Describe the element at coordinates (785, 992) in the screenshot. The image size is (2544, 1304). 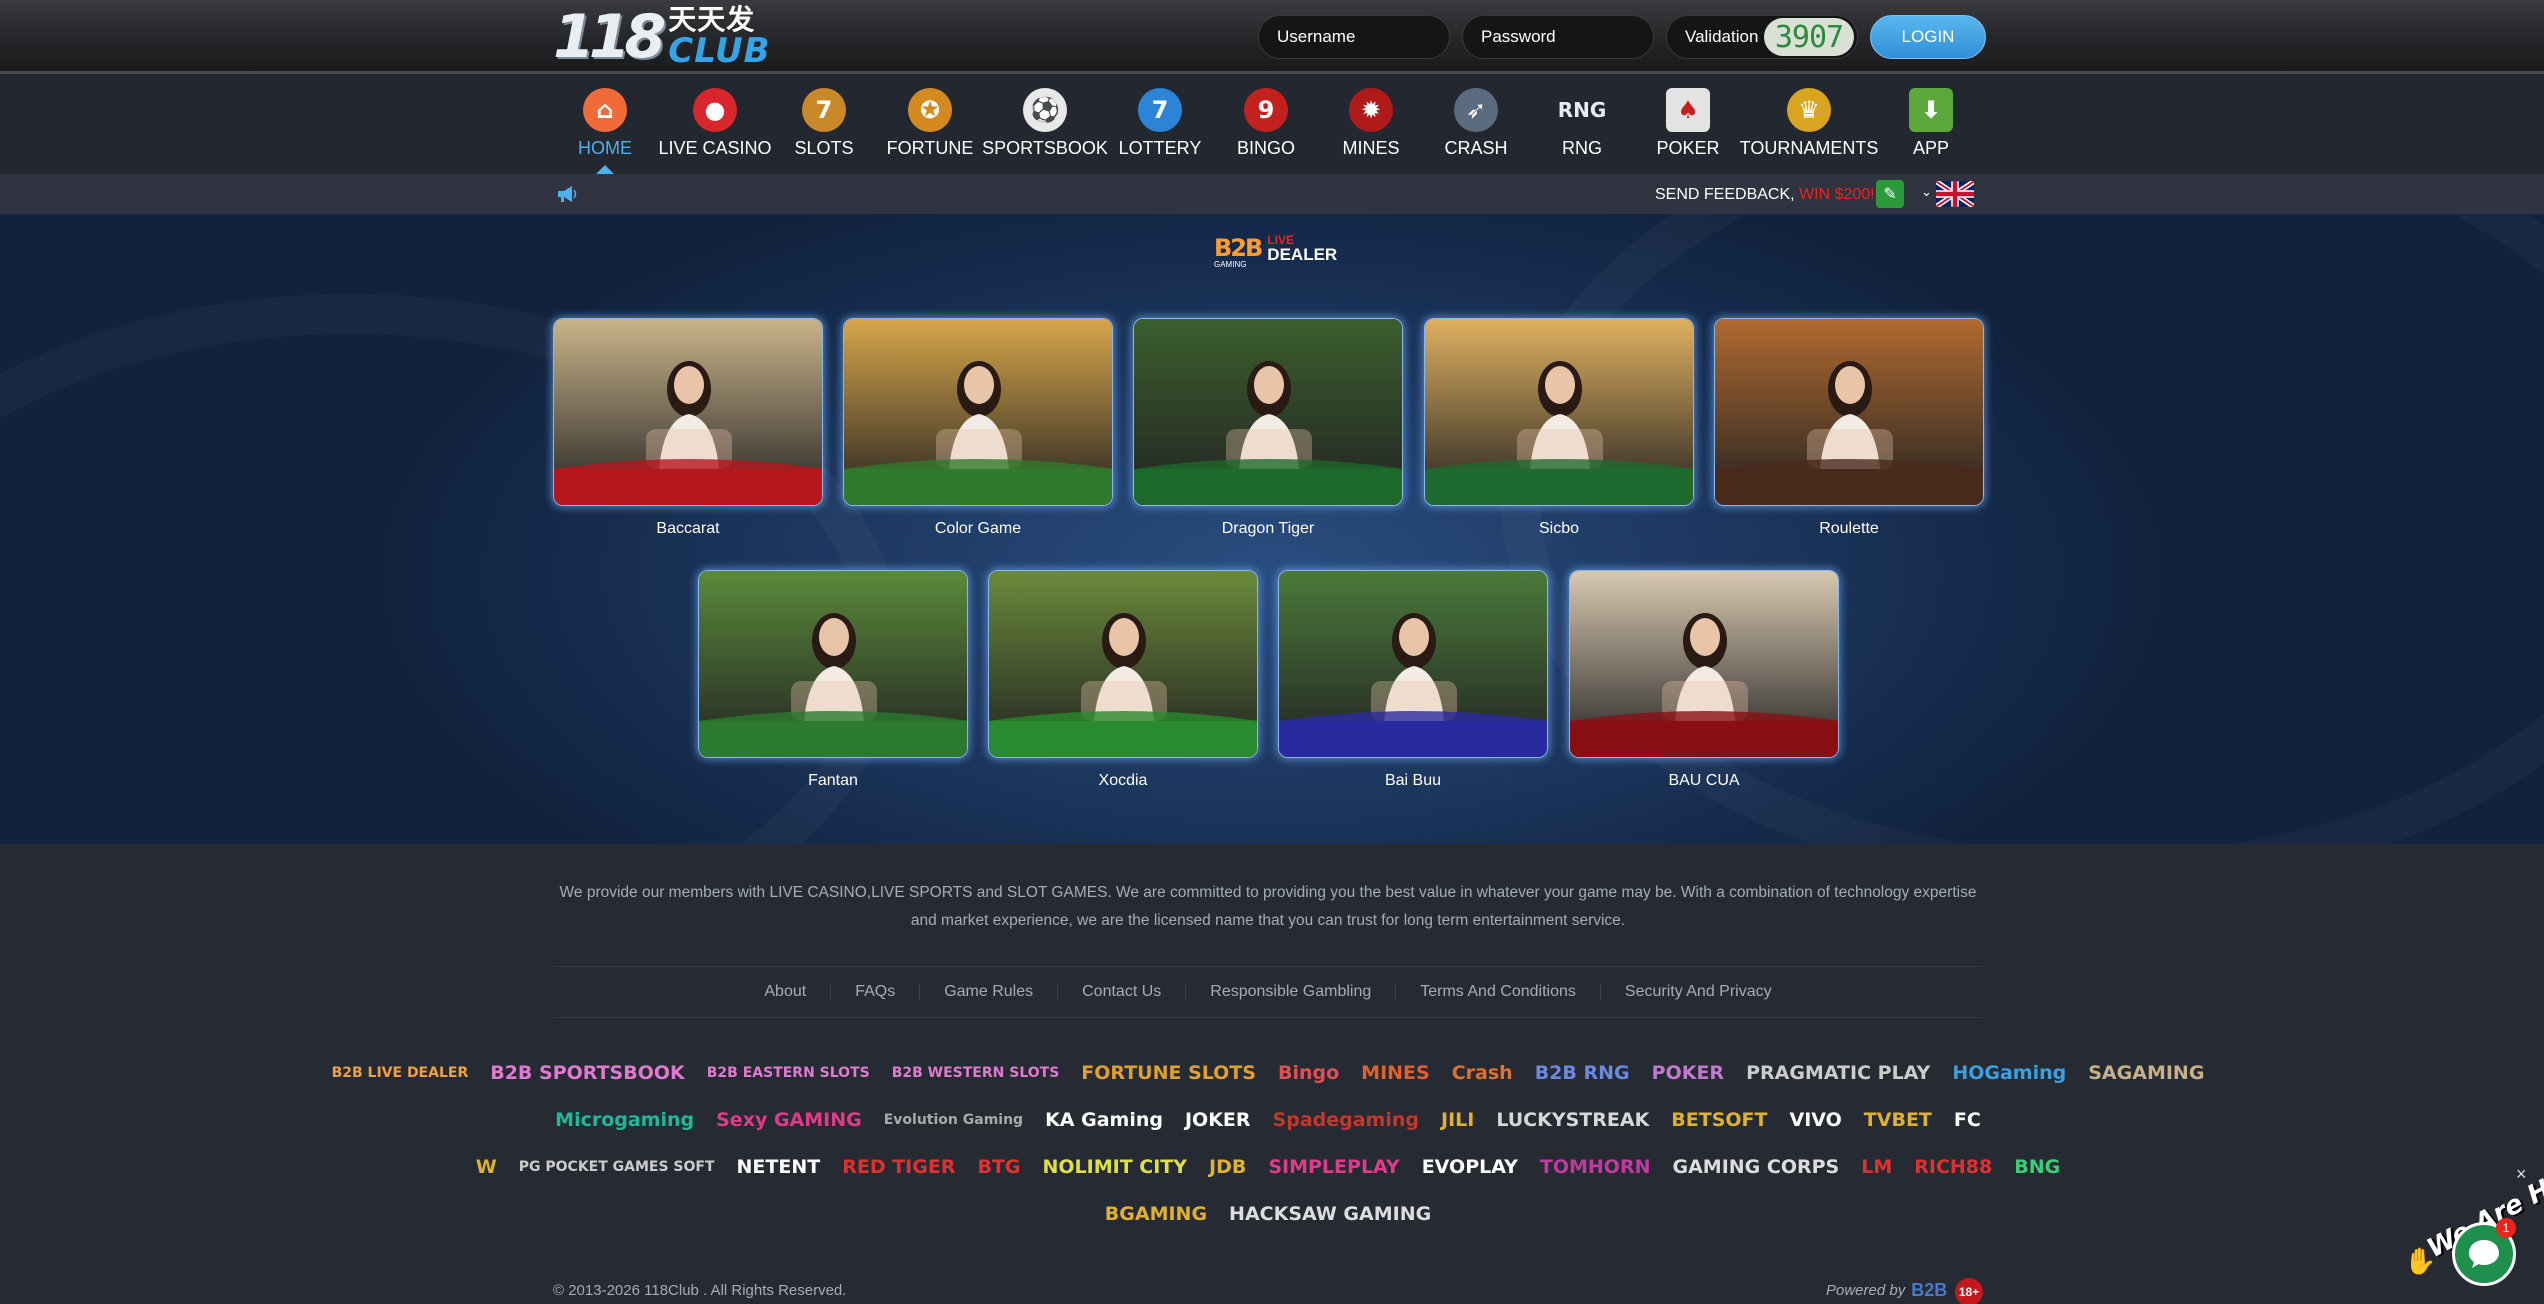
I see `footer-link-about: About` at that location.